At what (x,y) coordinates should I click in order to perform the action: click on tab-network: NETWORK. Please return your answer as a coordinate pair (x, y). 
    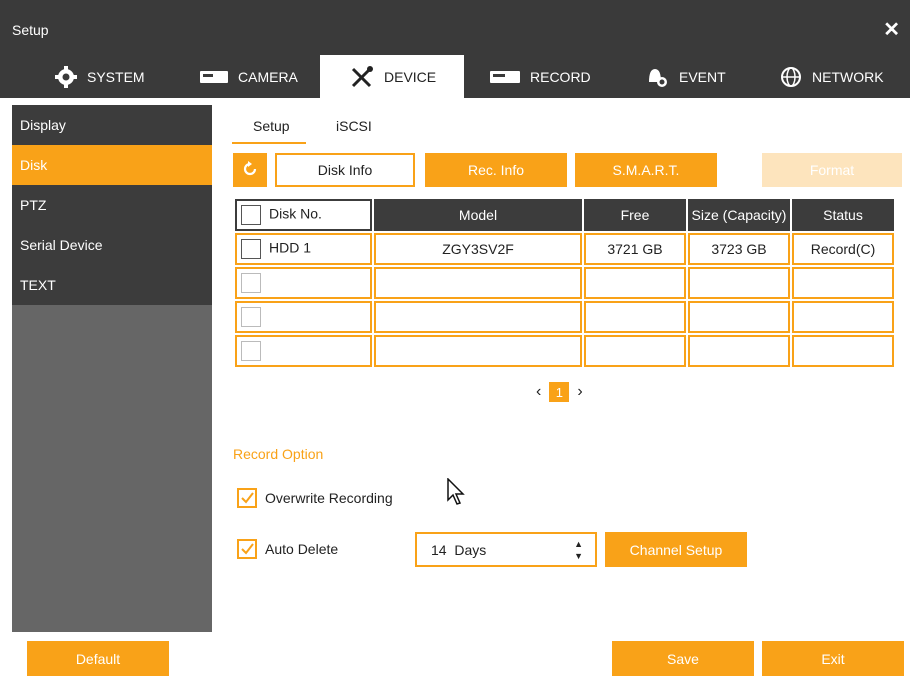
    Looking at the image, I should click on (832, 76).